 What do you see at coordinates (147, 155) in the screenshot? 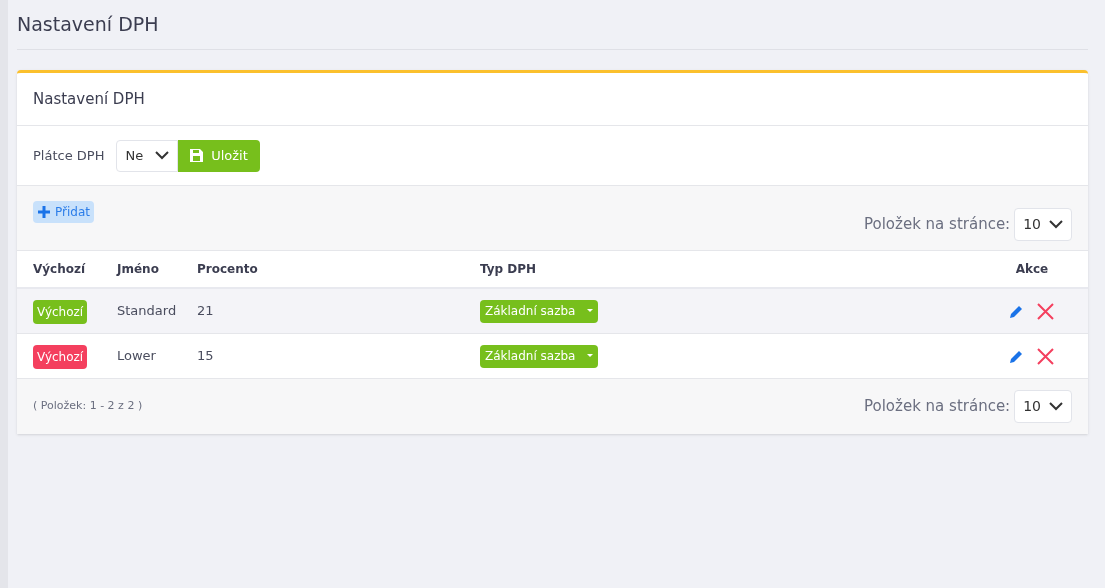
I see `vat-payer-select: Ne` at bounding box center [147, 155].